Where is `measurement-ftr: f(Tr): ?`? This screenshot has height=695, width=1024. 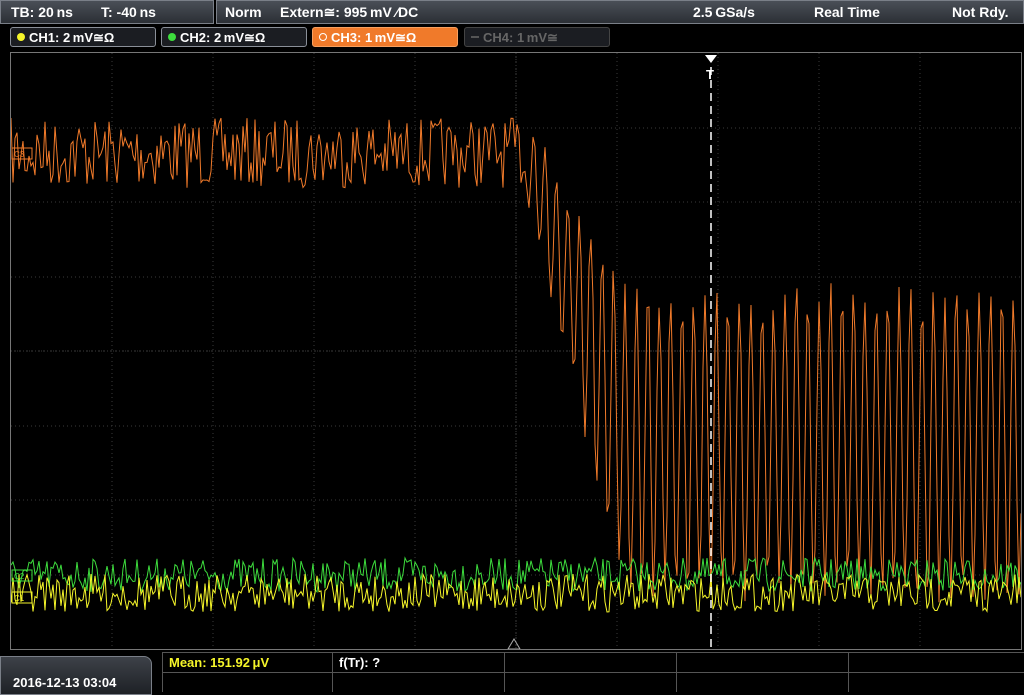 measurement-ftr: f(Tr): ? is located at coordinates (418, 662).